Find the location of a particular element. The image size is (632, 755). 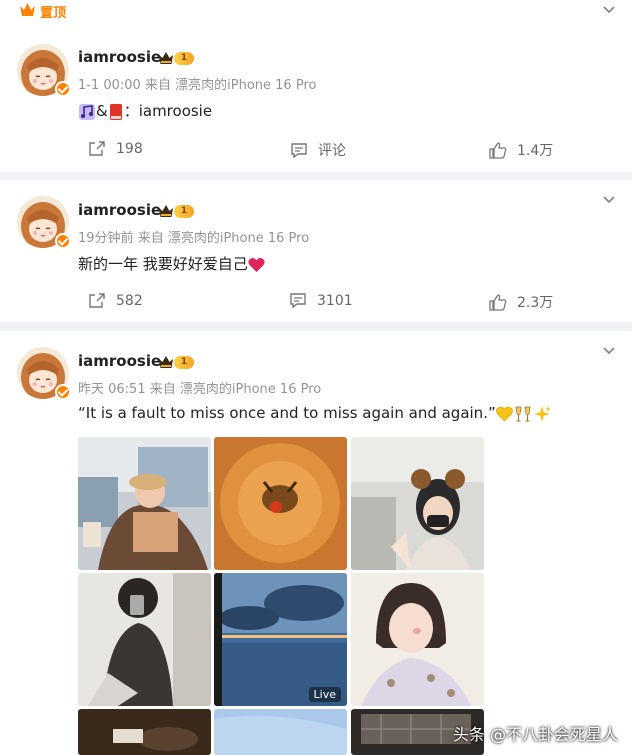

crown-pin-icon is located at coordinates (27, 9).